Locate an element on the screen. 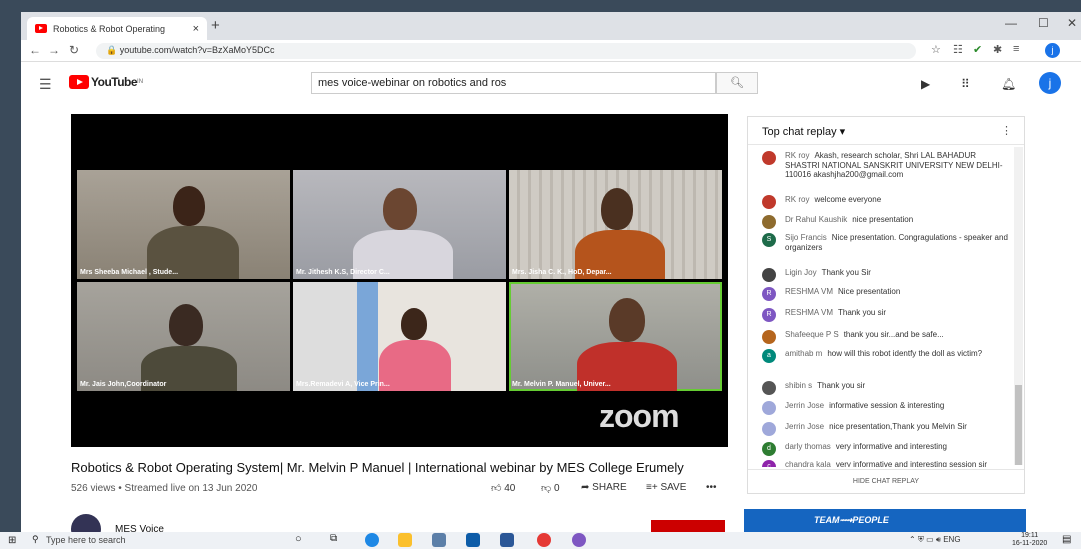  windows-start-icon: ⊞ is located at coordinates (12, 540).